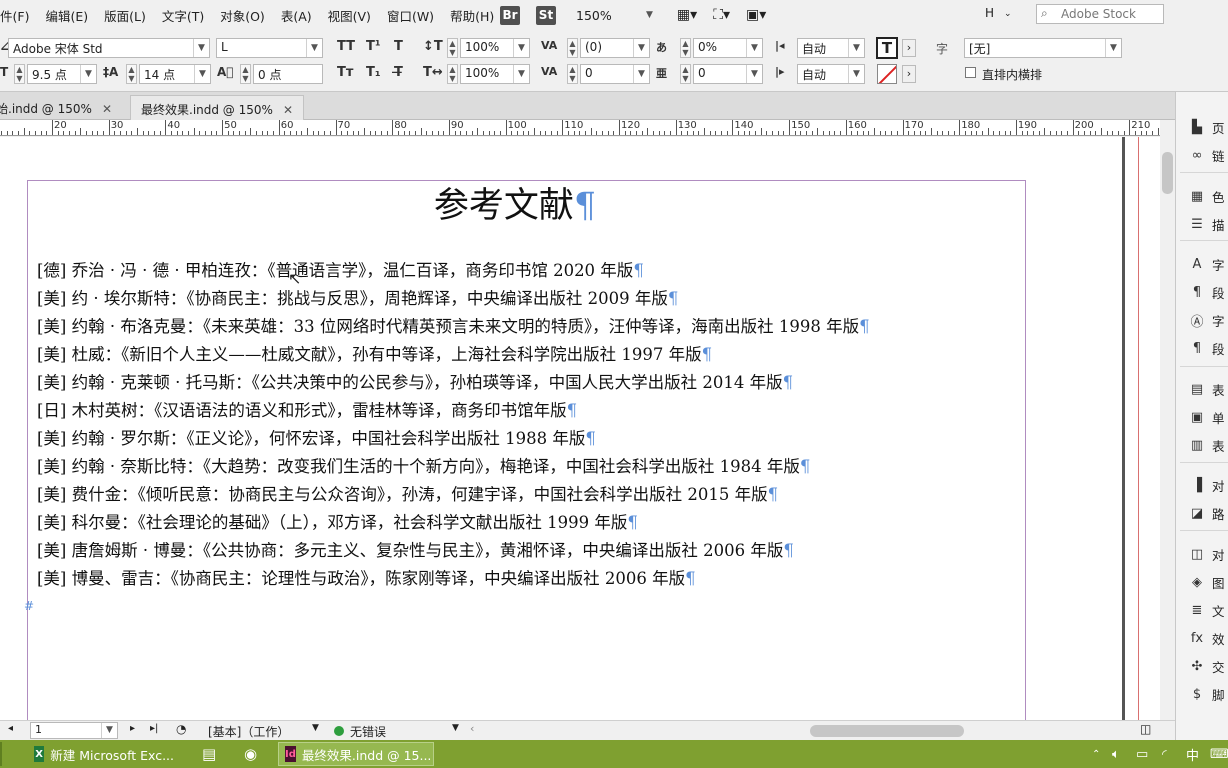  What do you see at coordinates (183, 15) in the screenshot?
I see `menu-type: 文字(T)` at bounding box center [183, 15].